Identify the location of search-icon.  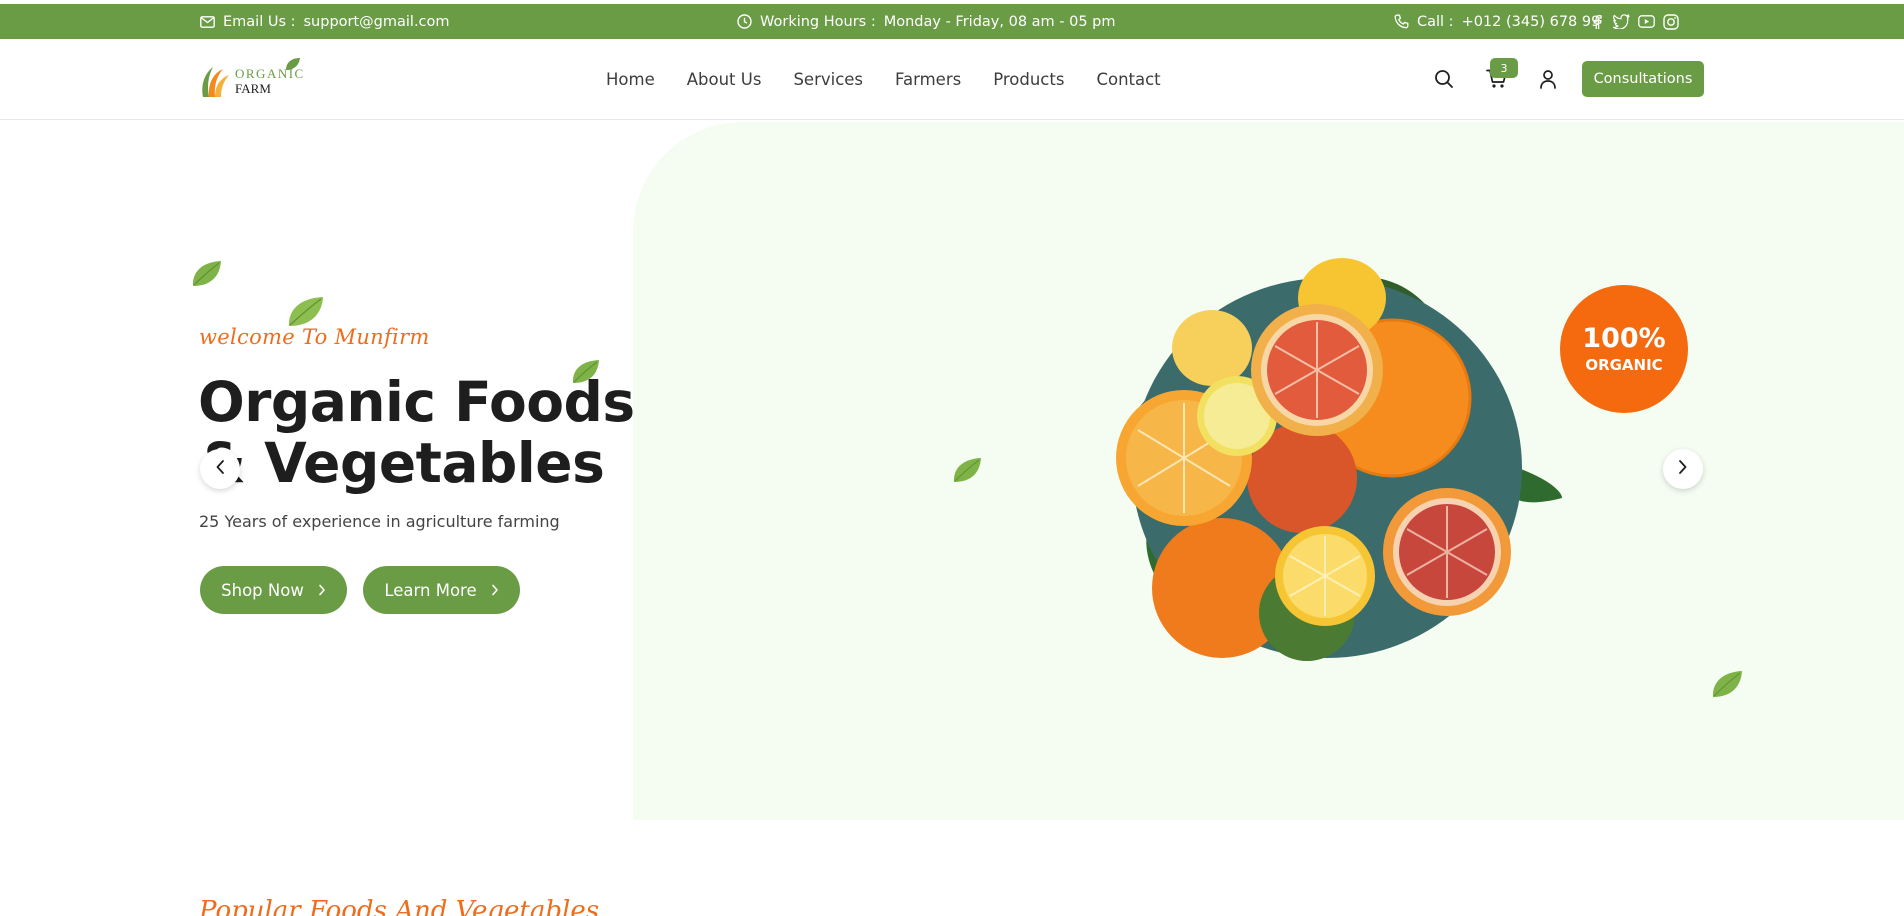
(1444, 81).